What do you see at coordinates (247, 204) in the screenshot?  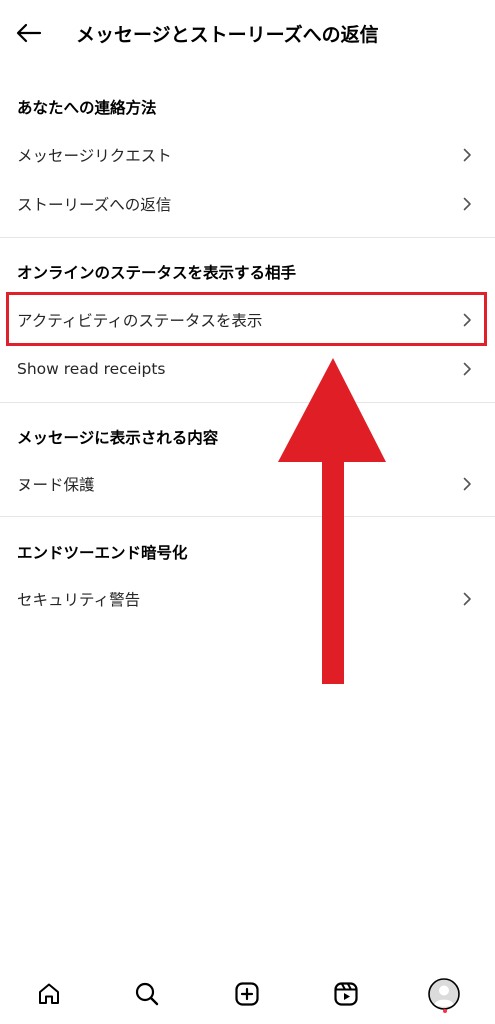 I see `row-story-replies: ストーリーズへの返信` at bounding box center [247, 204].